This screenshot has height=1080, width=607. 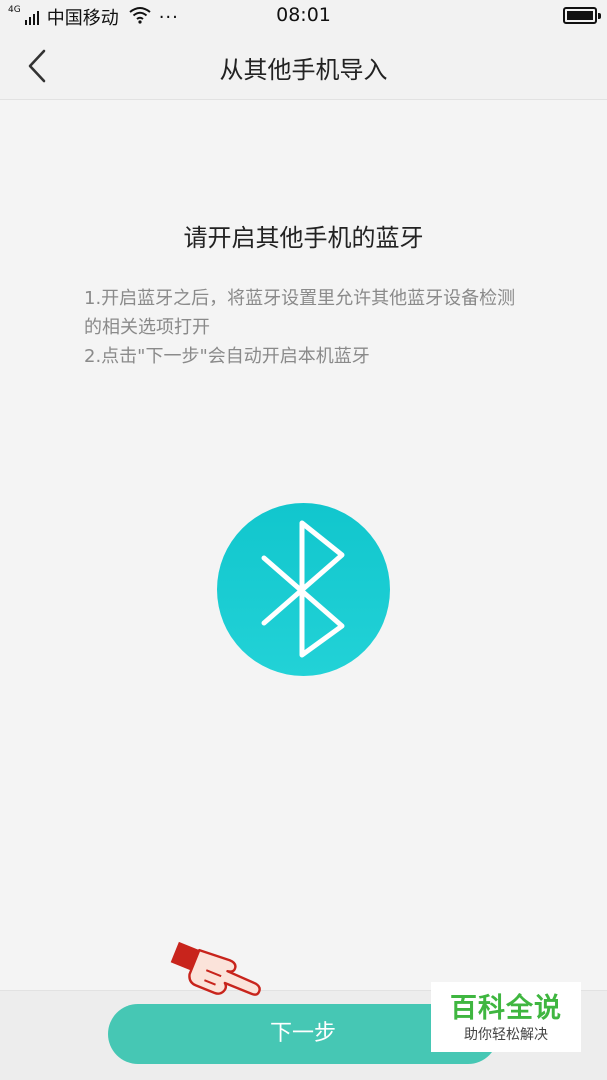 What do you see at coordinates (300, 313) in the screenshot?
I see `instruction-1: 1.开启蓝牙之后，将蓝牙设置里允许其他蓝牙设备检测的相关选项打开` at bounding box center [300, 313].